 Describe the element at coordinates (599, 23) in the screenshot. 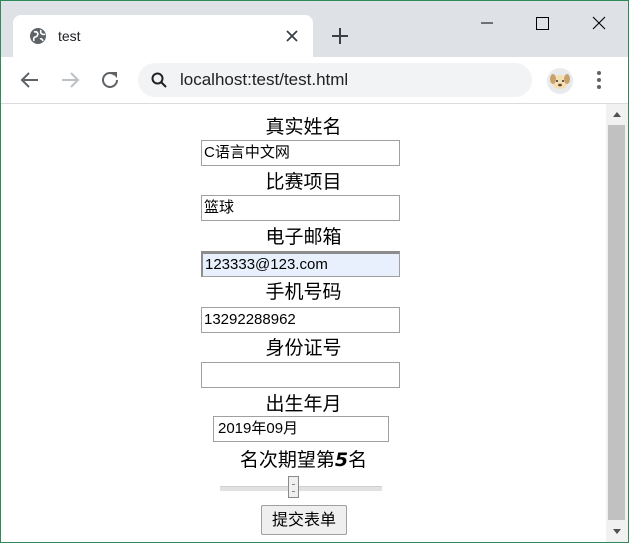

I see `window-close-icon` at that location.